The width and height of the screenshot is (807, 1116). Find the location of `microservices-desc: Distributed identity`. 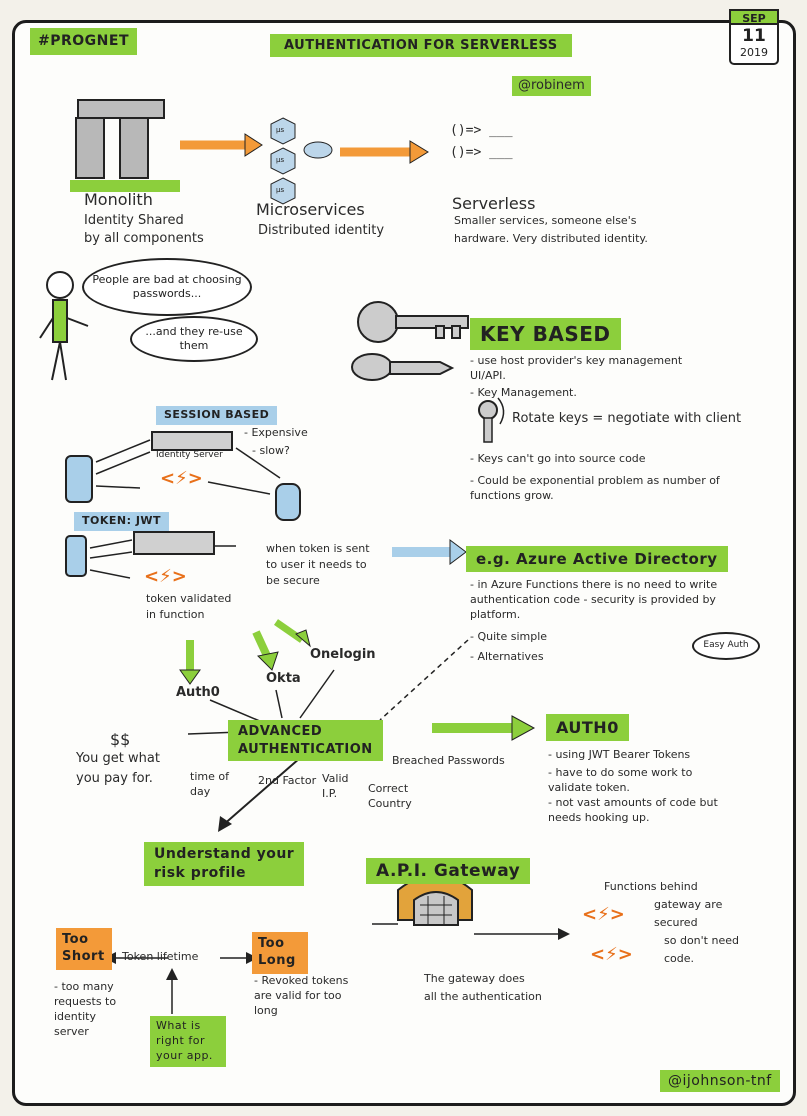

microservices-desc: Distributed identity is located at coordinates (321, 230).